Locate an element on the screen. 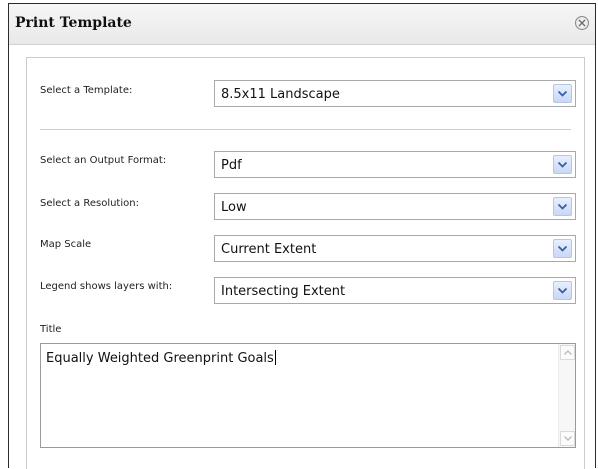 This screenshot has width=598, height=469. text-caret is located at coordinates (275, 357).